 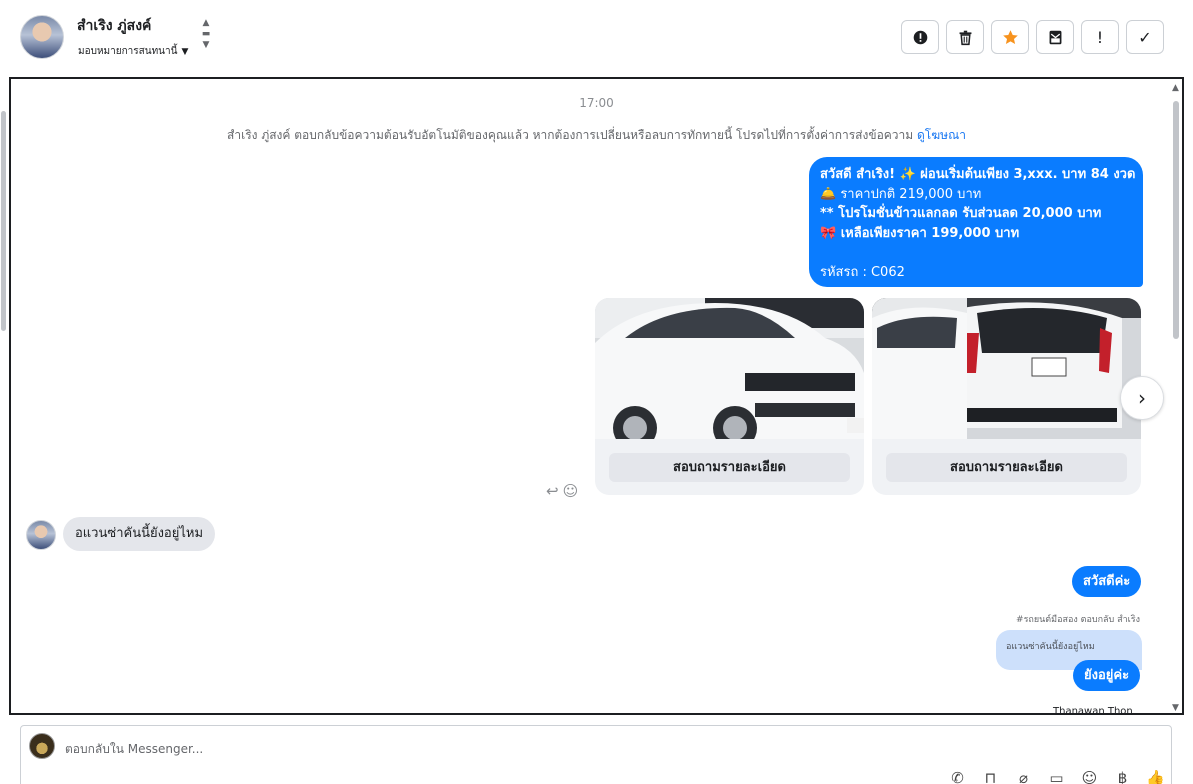 I want to click on paperclip-icon: ⌀, so click(x=1023, y=776).